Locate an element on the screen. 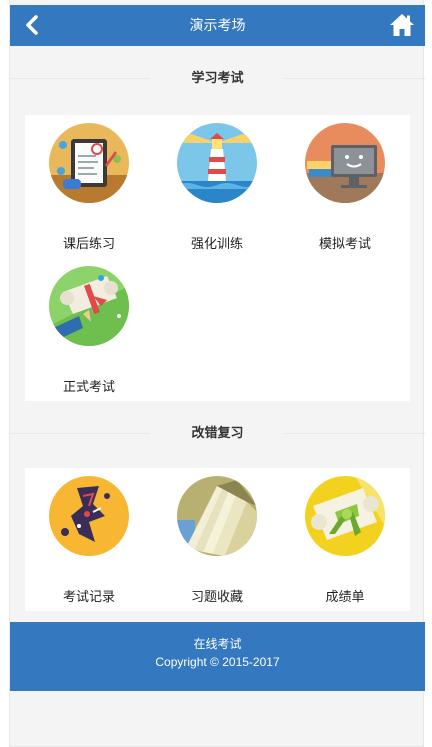 This screenshot has width=432, height=747. top-navigation-bar: 演示考场 is located at coordinates (217, 25).